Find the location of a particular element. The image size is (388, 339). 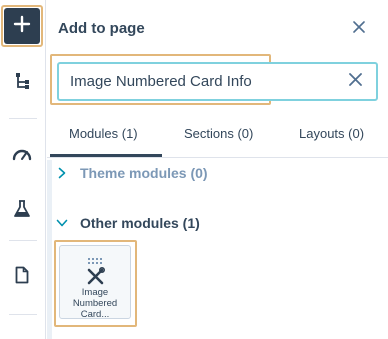

structure-button is located at coordinates (22, 83).